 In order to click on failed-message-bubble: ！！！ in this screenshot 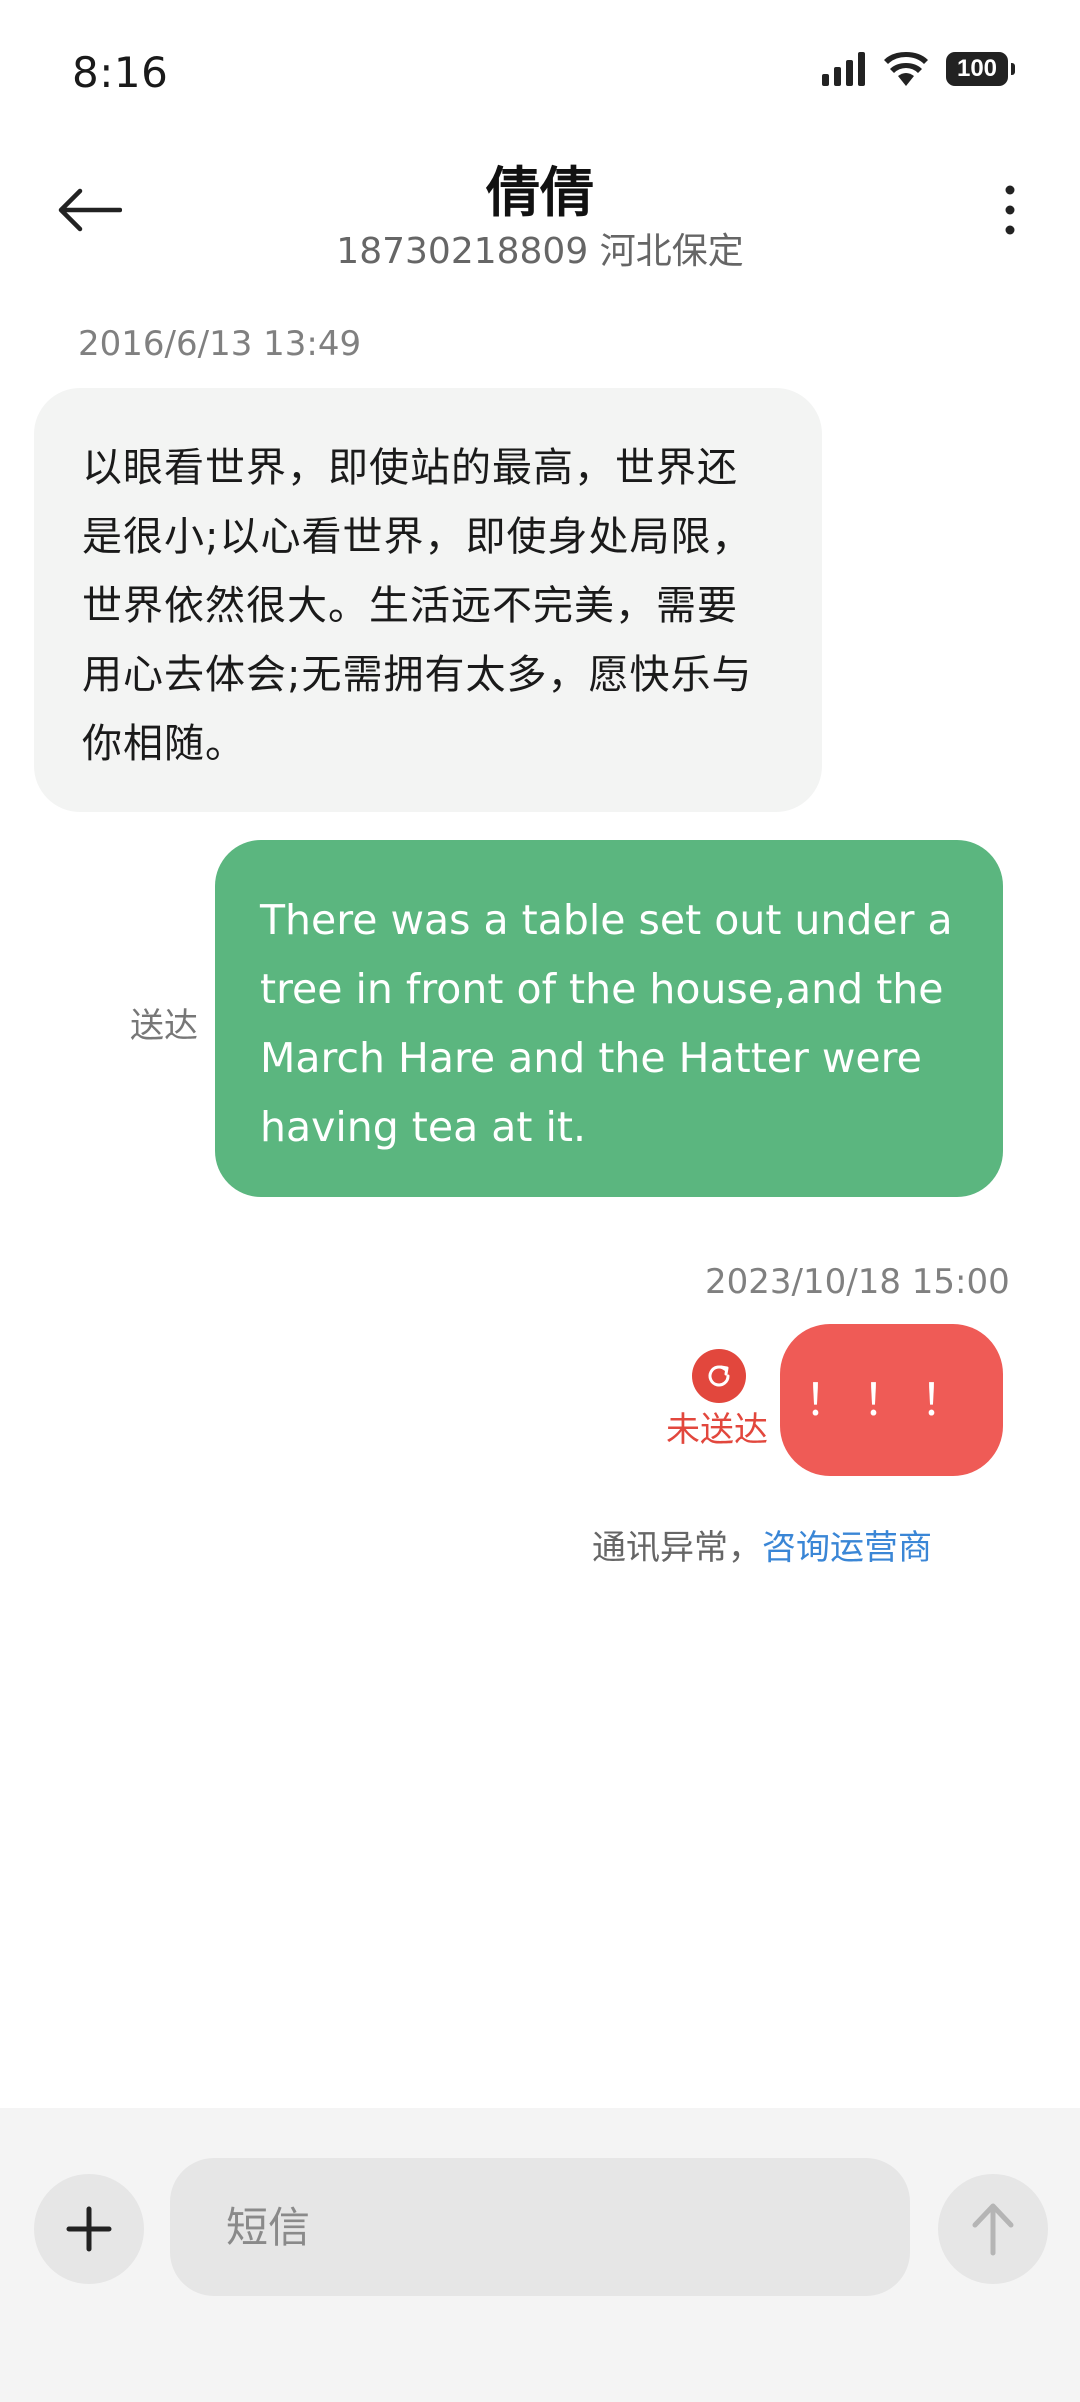, I will do `click(891, 1400)`.